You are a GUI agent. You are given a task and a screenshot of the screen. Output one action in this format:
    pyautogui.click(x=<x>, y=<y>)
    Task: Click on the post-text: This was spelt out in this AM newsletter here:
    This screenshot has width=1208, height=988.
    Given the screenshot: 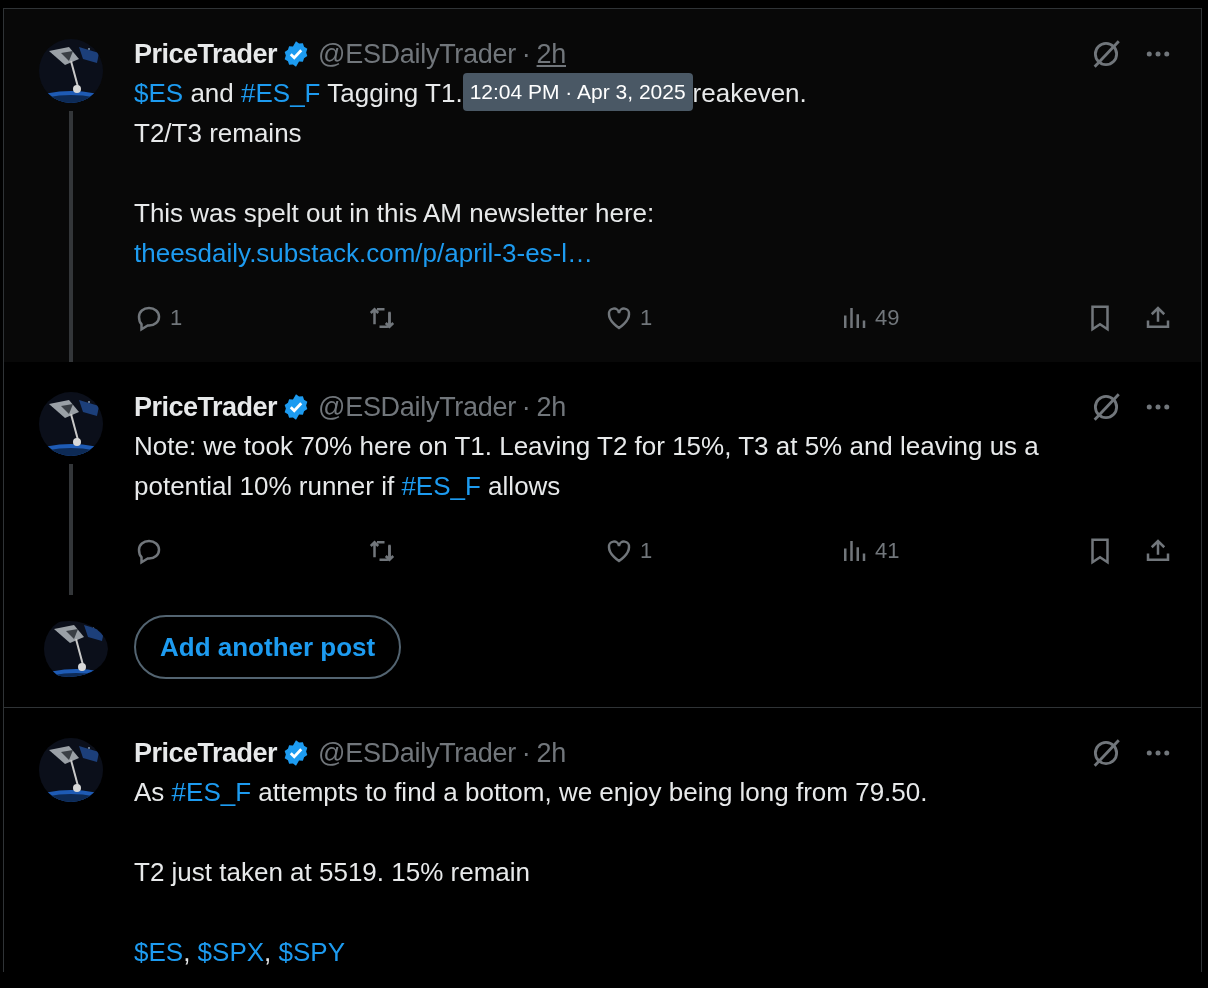 What is the action you would take?
    pyautogui.click(x=394, y=213)
    